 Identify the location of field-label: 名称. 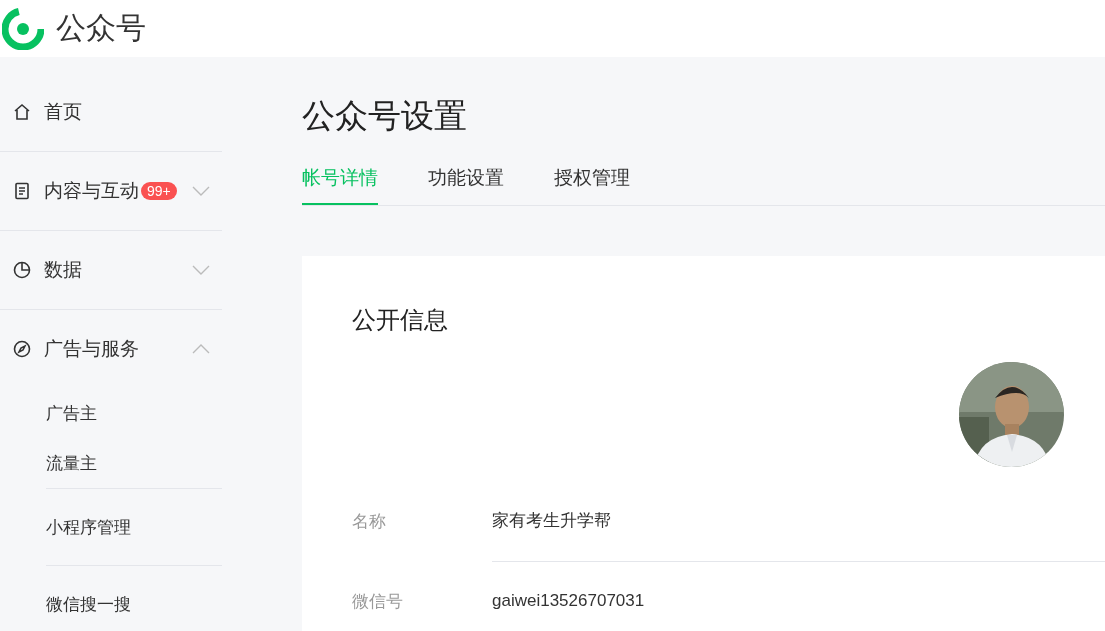
(369, 521).